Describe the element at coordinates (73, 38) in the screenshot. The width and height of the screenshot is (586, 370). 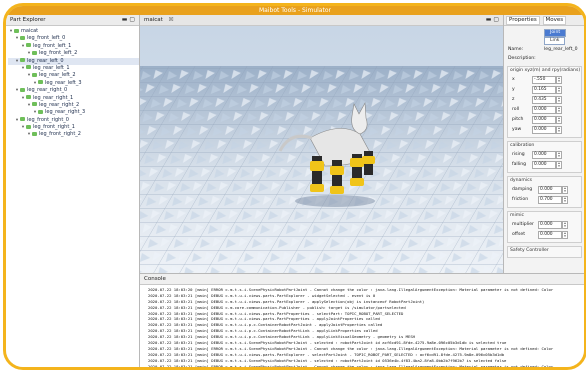
I see `tree-item: ▾ leg_front_left_0` at that location.